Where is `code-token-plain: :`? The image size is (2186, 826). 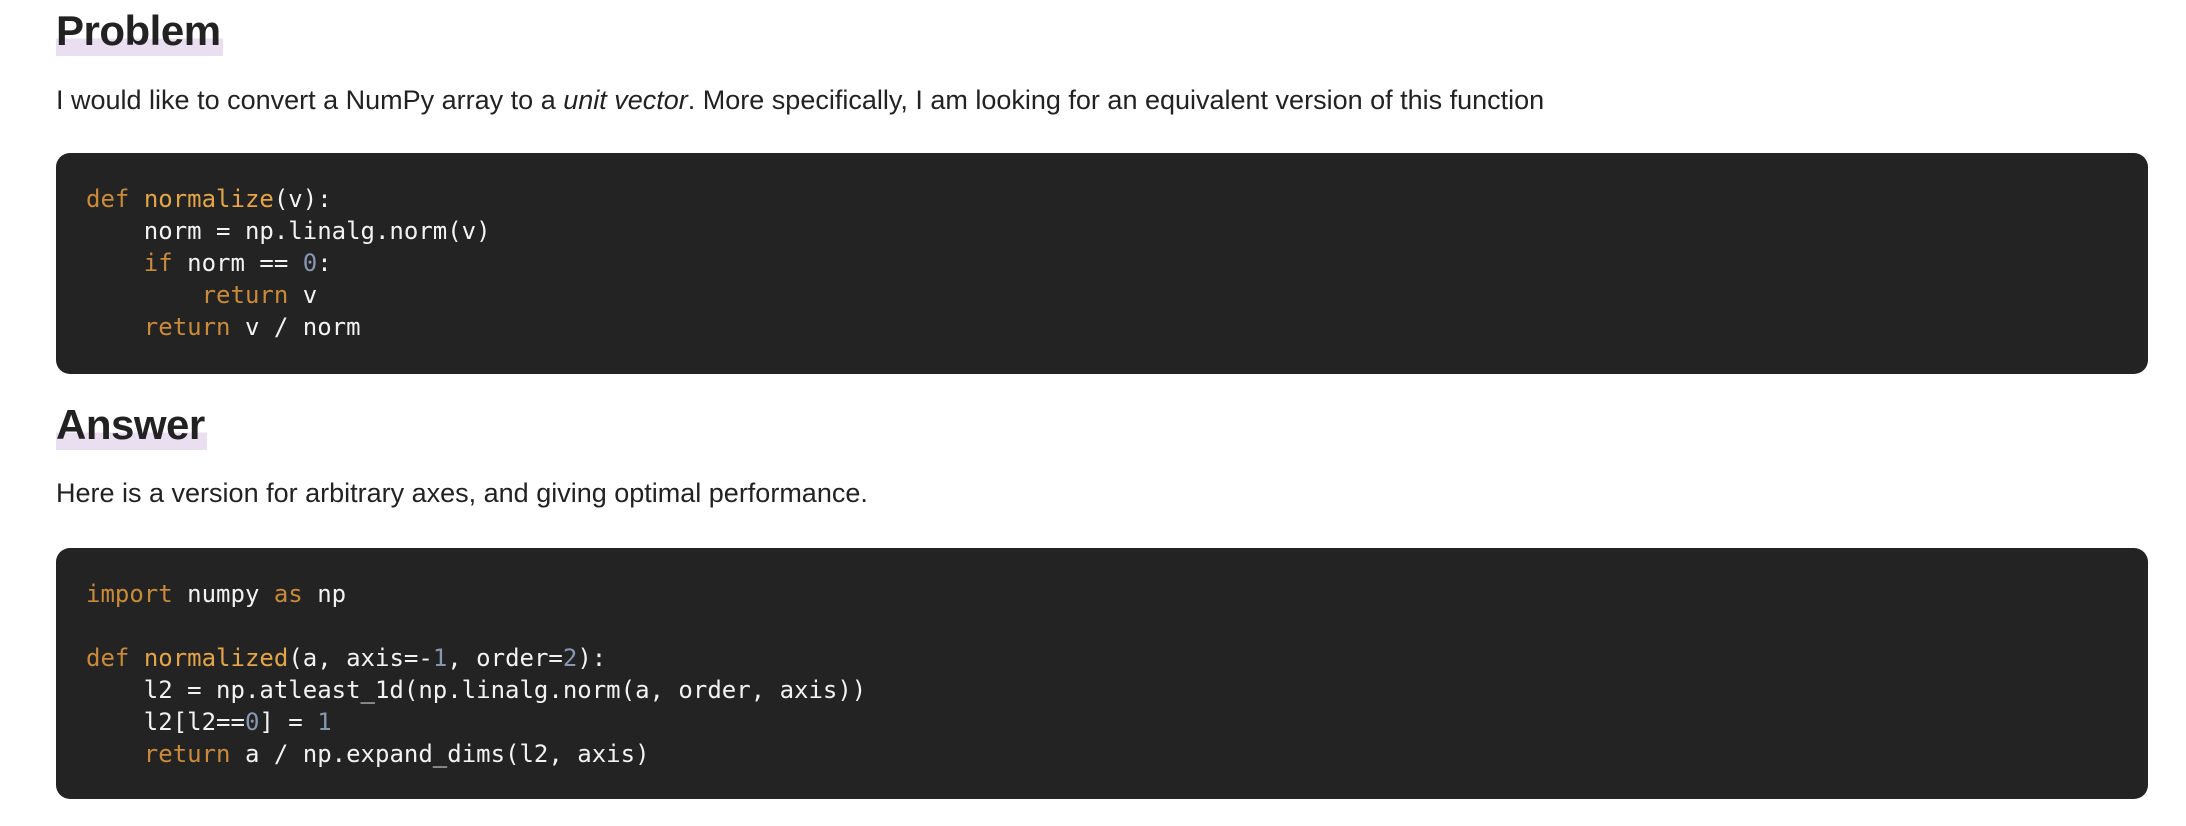 code-token-plain: : is located at coordinates (324, 263).